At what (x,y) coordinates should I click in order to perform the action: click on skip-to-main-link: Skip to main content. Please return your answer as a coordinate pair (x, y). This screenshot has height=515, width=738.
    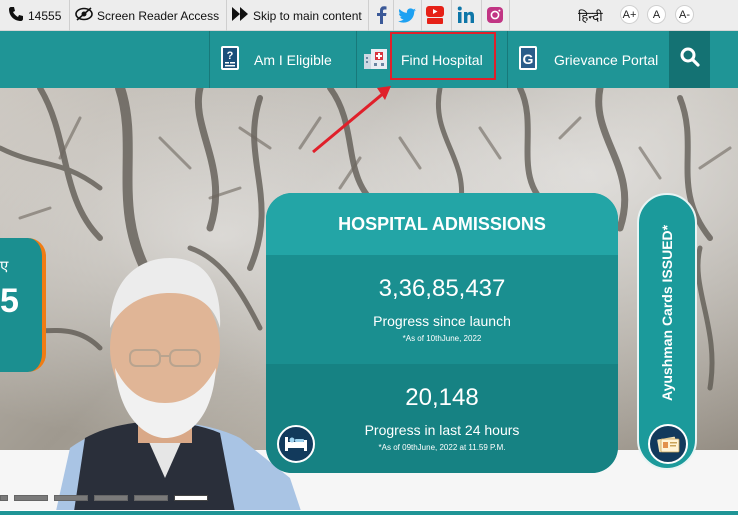
    Looking at the image, I should click on (297, 15).